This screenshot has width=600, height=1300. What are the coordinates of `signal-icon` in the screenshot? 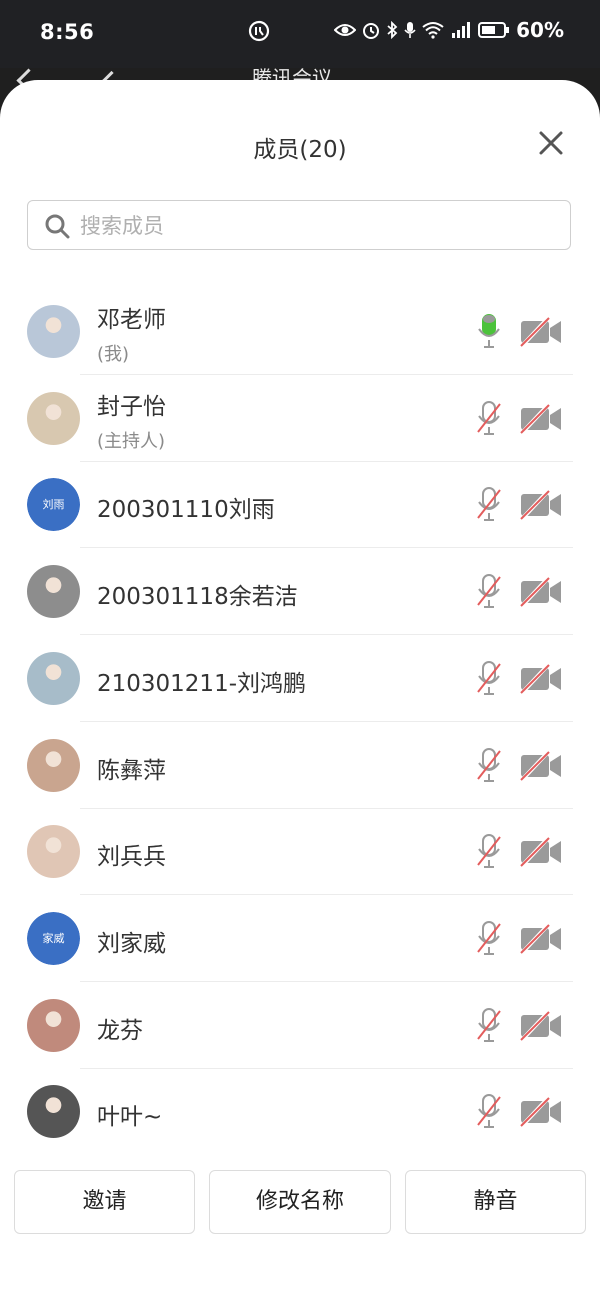 It's located at (461, 30).